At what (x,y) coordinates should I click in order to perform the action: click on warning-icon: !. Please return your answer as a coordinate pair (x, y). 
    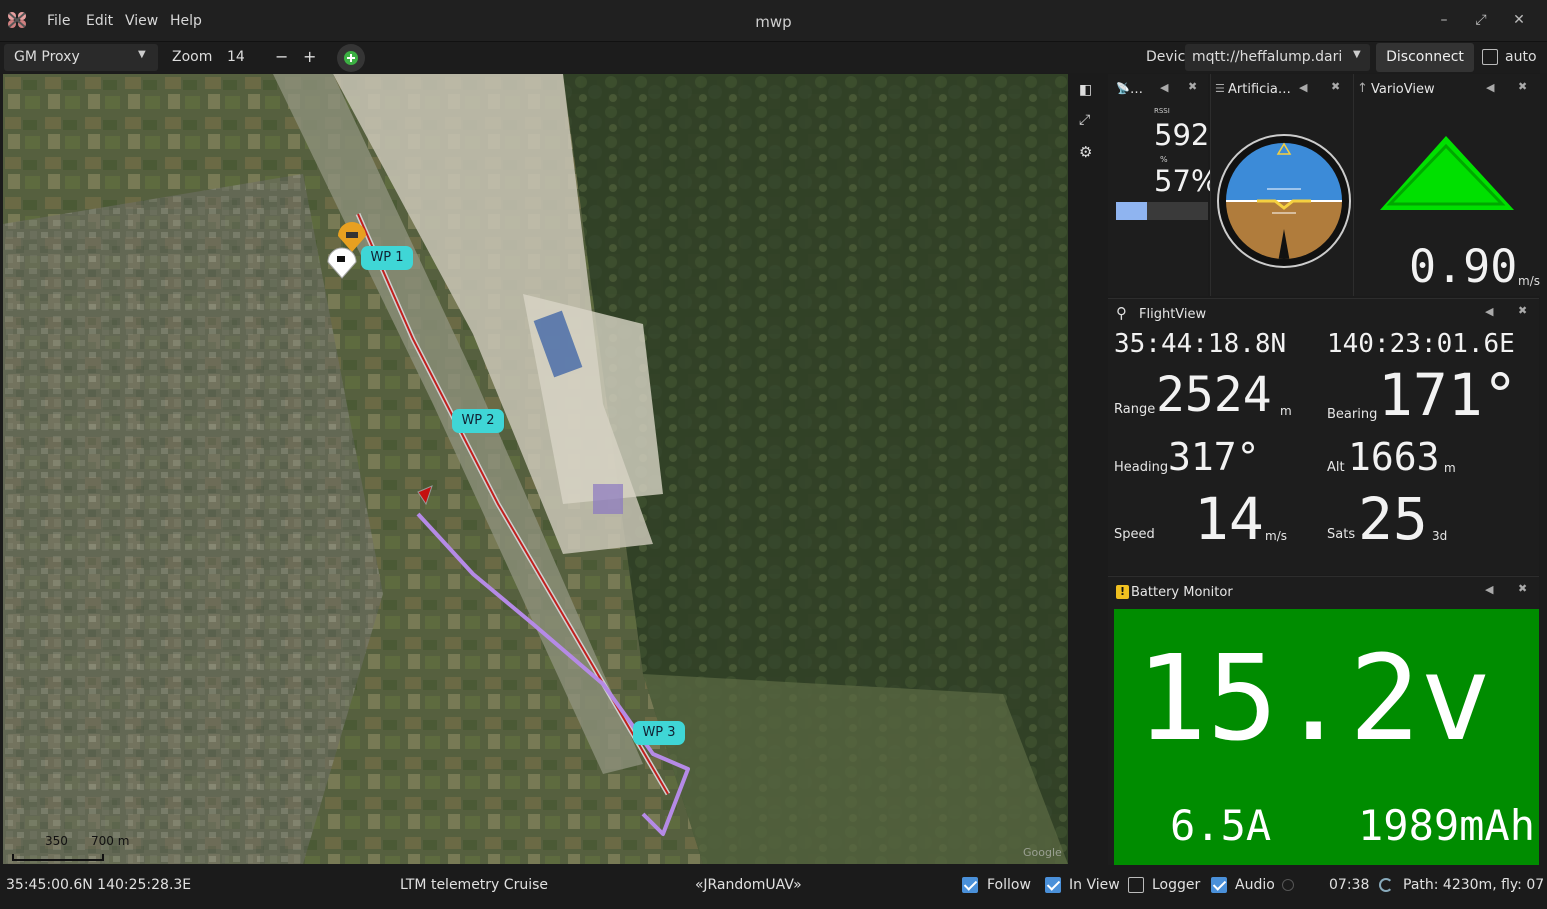
    Looking at the image, I should click on (1122, 592).